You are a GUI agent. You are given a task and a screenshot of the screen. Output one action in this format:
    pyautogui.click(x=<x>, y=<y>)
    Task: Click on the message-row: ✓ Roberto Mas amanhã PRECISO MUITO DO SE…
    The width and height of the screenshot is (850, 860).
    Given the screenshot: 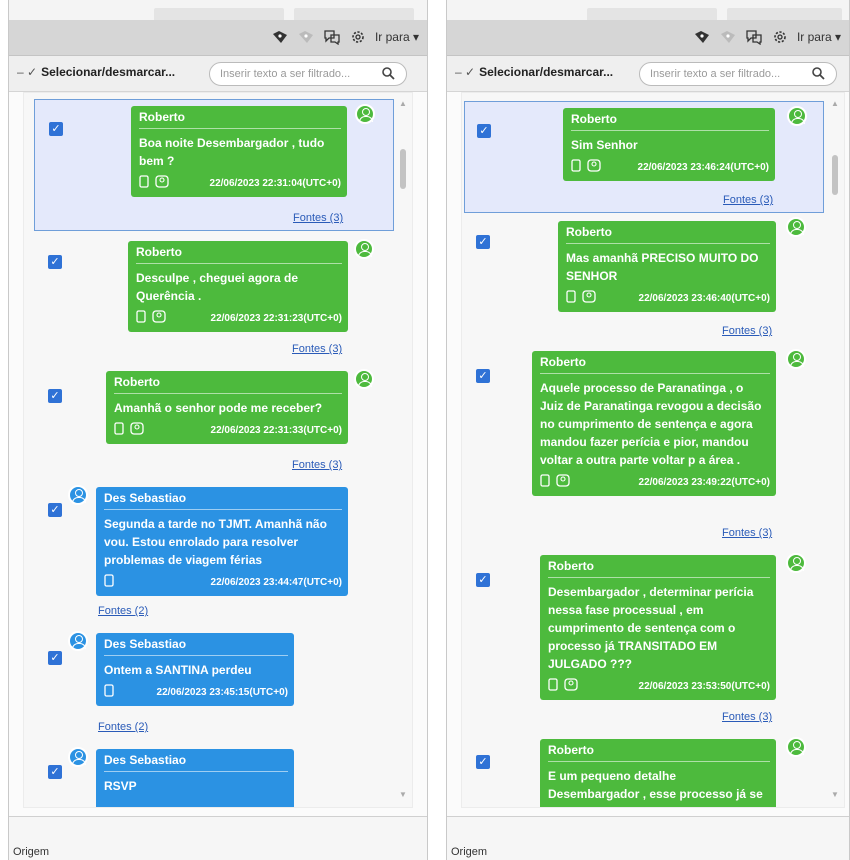 What is the action you would take?
    pyautogui.click(x=644, y=280)
    